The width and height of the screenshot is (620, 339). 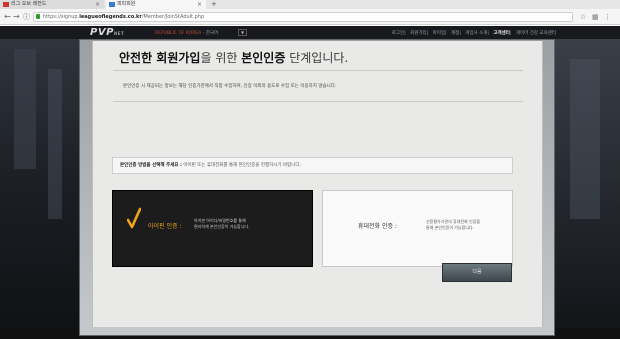 What do you see at coordinates (173, 17) in the screenshot?
I see `url-path: /Member/JoinStAdult.php` at bounding box center [173, 17].